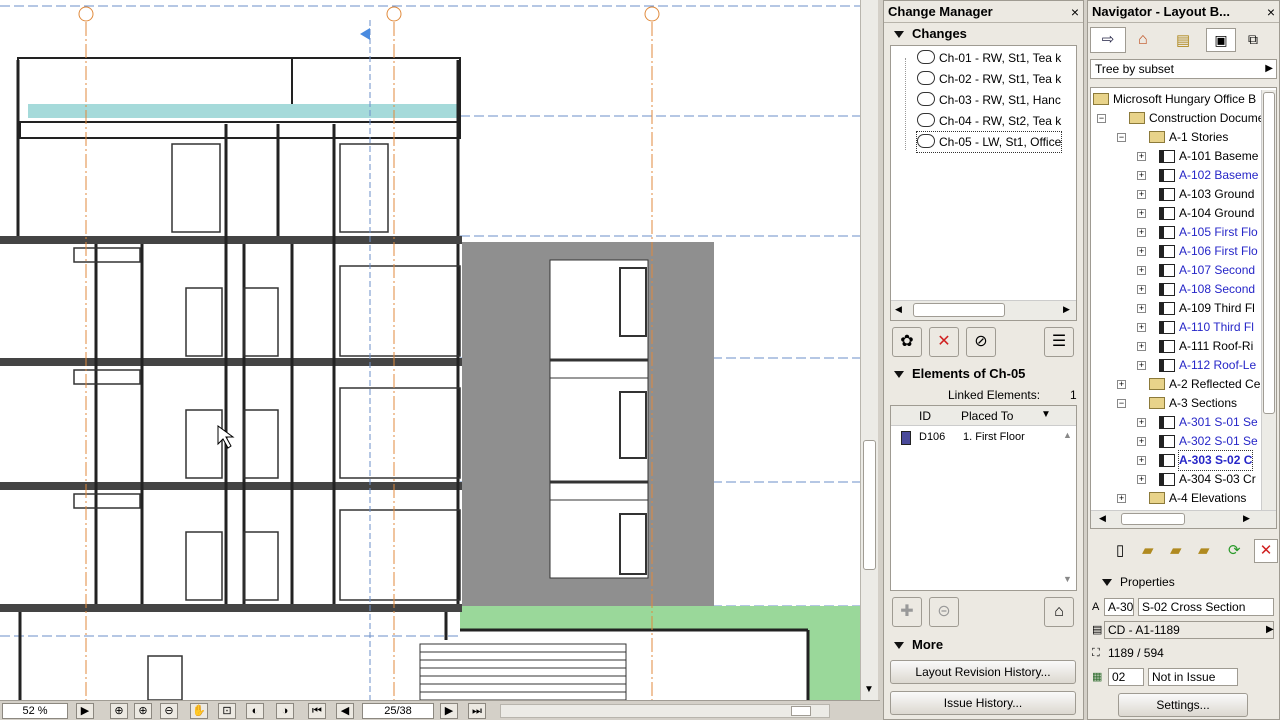 The image size is (1280, 720). What do you see at coordinates (227, 711) in the screenshot?
I see `fit-window-icon: ⊡` at bounding box center [227, 711].